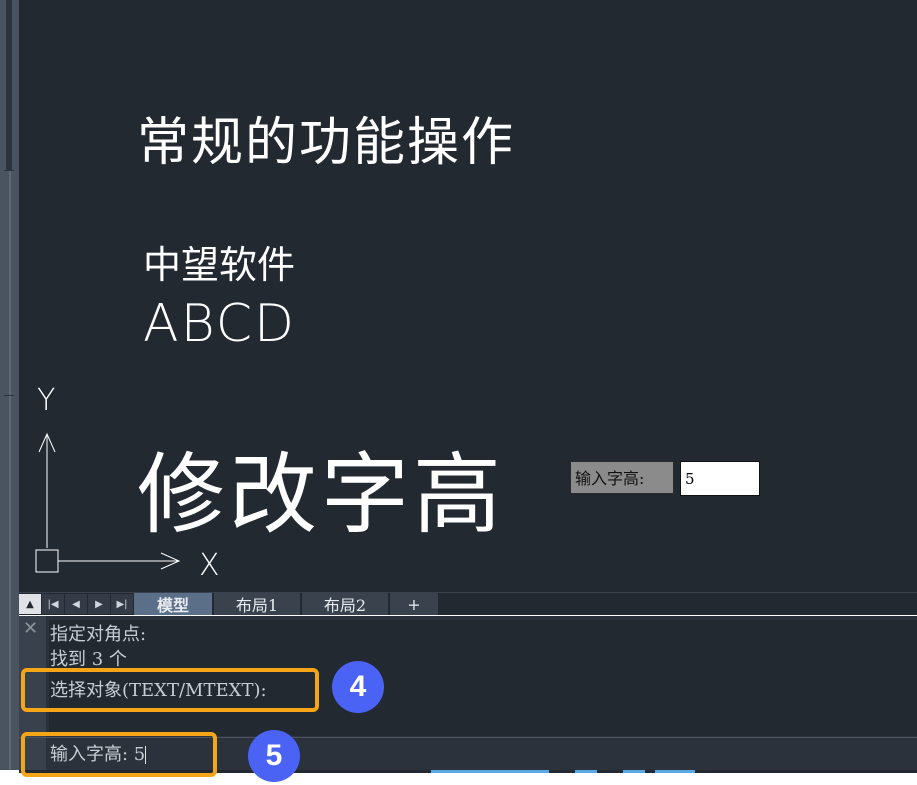 This screenshot has height=785, width=917. What do you see at coordinates (170, 690) in the screenshot?
I see `highlight-step4` at bounding box center [170, 690].